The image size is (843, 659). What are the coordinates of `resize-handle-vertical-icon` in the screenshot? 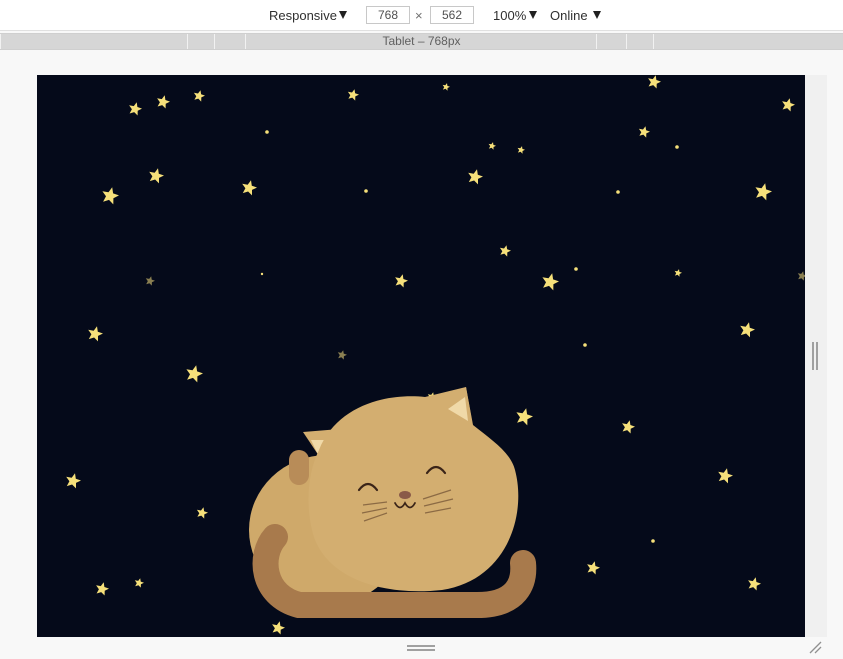 It's located at (815, 356).